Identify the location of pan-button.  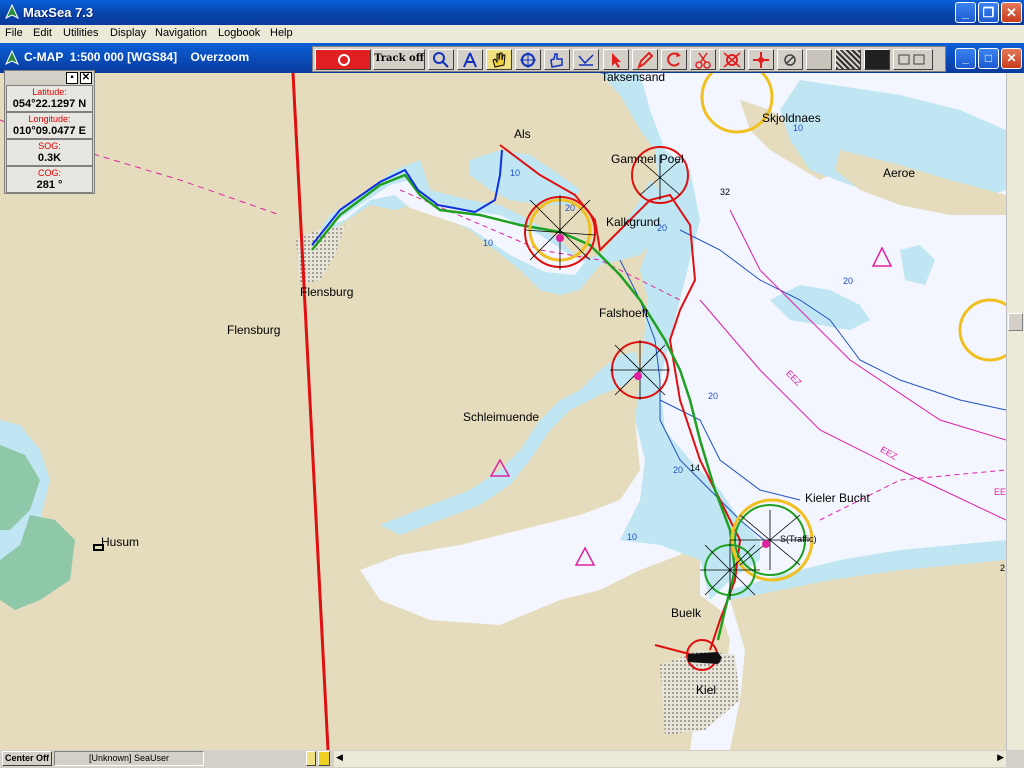
(499, 59).